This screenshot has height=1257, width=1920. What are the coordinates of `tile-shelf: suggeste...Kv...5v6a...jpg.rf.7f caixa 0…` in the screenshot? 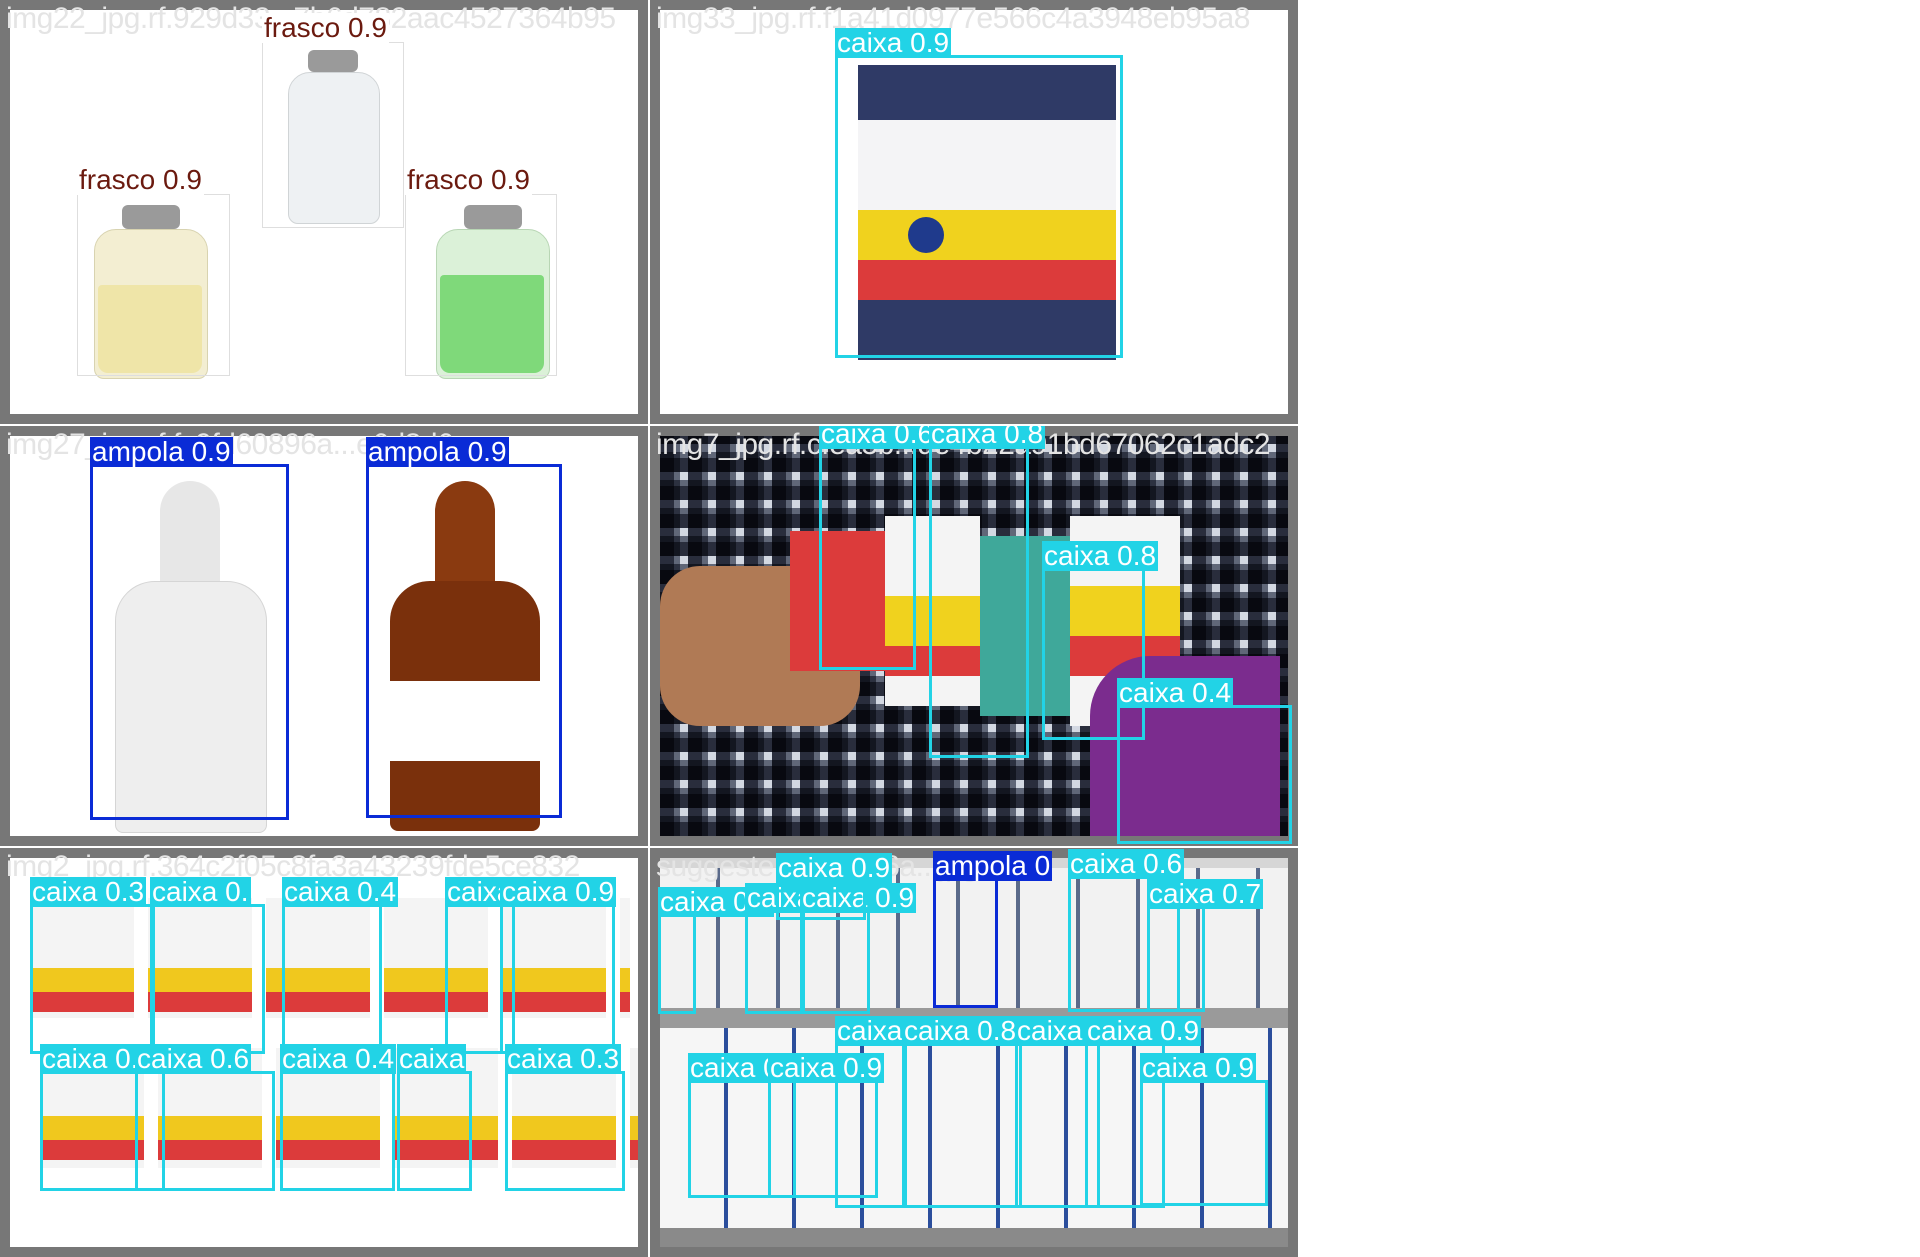 It's located at (974, 1052).